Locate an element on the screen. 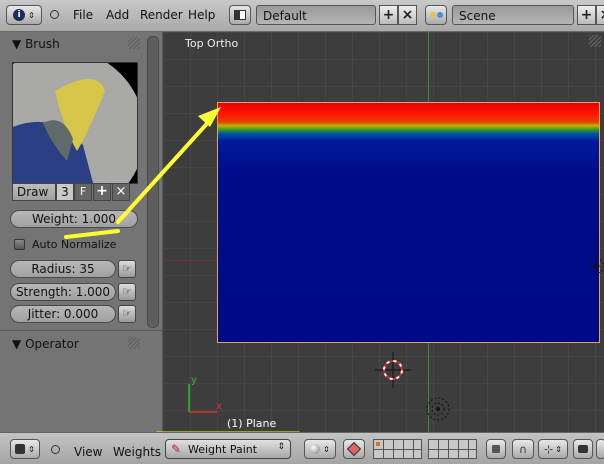  render-animation-icon is located at coordinates (600, 449).